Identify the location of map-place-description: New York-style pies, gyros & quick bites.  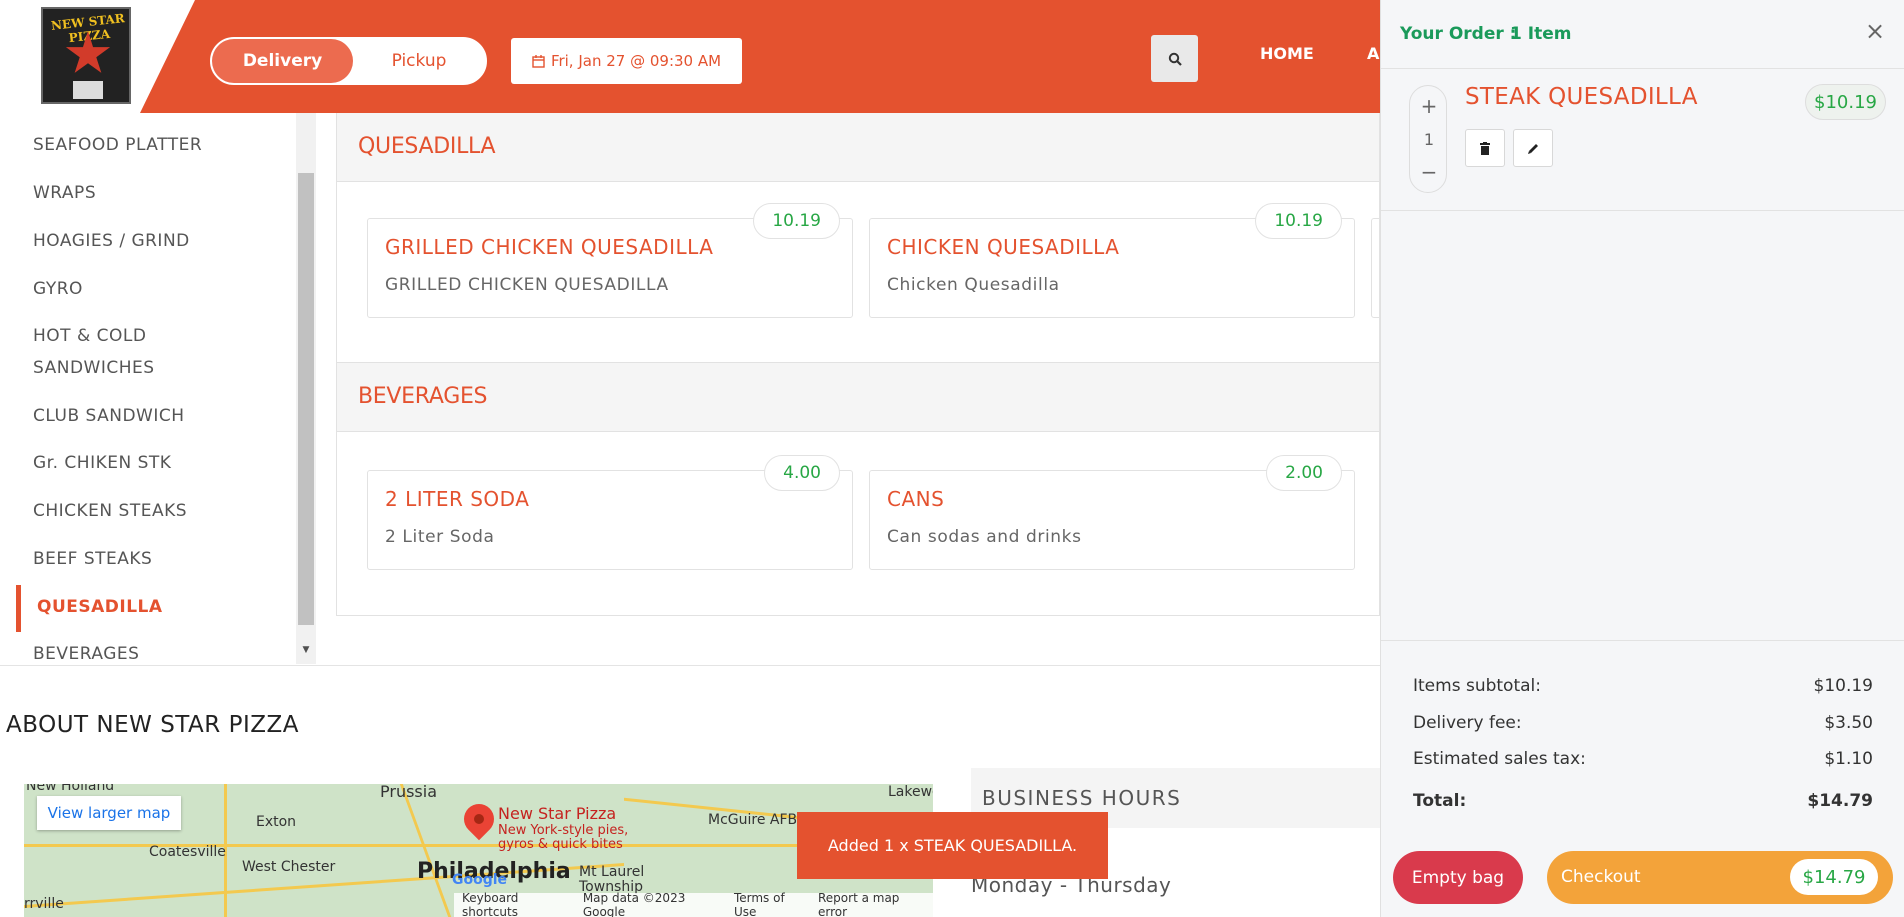
(563, 837).